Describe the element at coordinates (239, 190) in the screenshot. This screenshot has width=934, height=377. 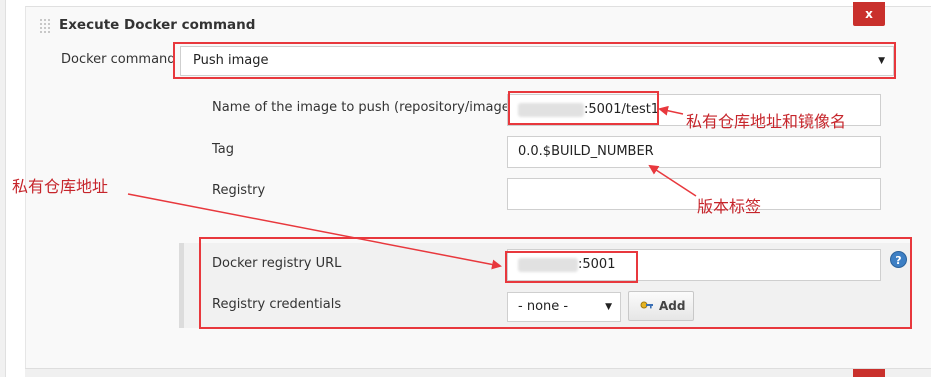
I see `registry-label: Registry` at that location.